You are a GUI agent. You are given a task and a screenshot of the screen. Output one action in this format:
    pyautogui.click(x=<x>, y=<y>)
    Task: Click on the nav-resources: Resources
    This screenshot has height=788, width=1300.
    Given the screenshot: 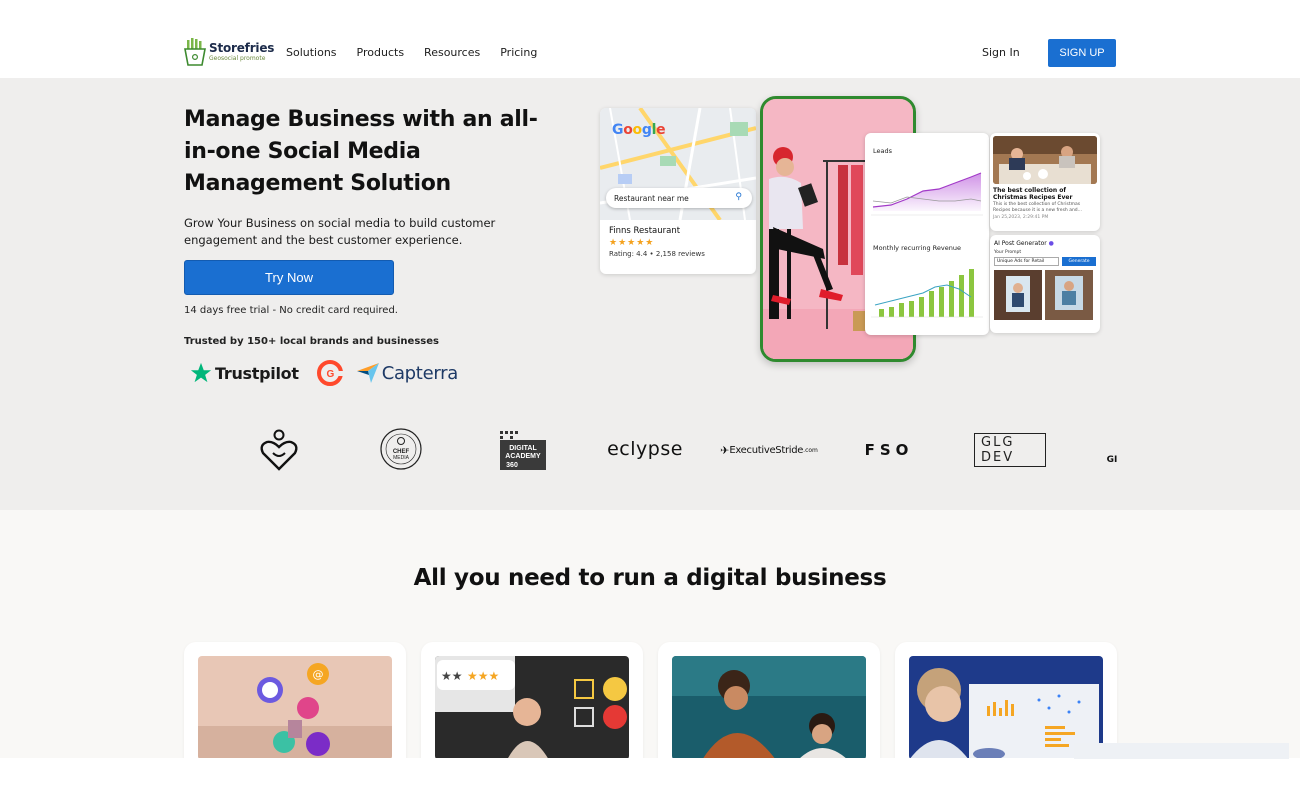 What is the action you would take?
    pyautogui.click(x=452, y=52)
    